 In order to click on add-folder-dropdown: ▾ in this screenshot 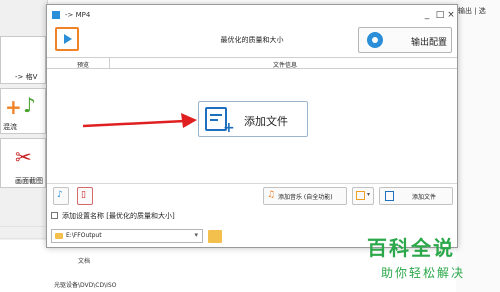, I will do `click(363, 196)`.